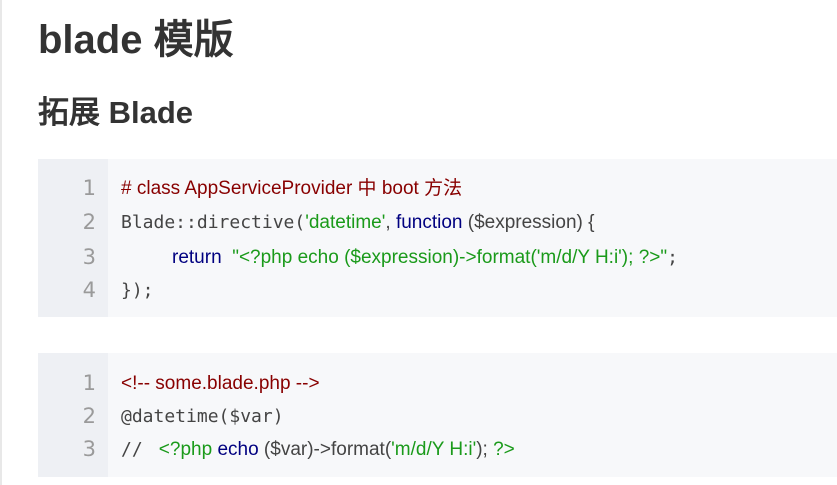 The image size is (837, 485). What do you see at coordinates (485, 449) in the screenshot?
I see `code-punct: );` at bounding box center [485, 449].